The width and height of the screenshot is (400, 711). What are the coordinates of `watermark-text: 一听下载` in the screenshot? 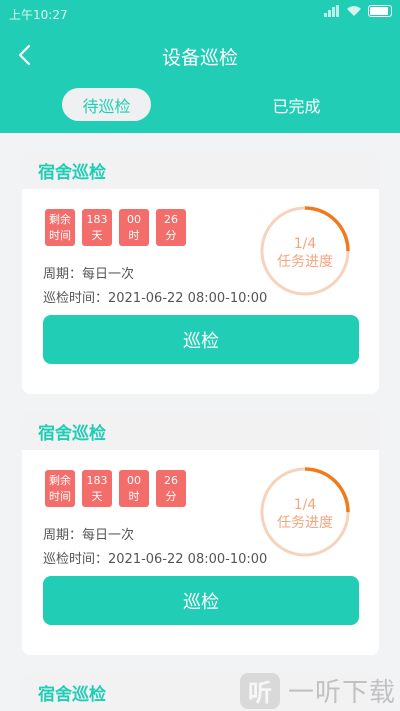 It's located at (342, 693).